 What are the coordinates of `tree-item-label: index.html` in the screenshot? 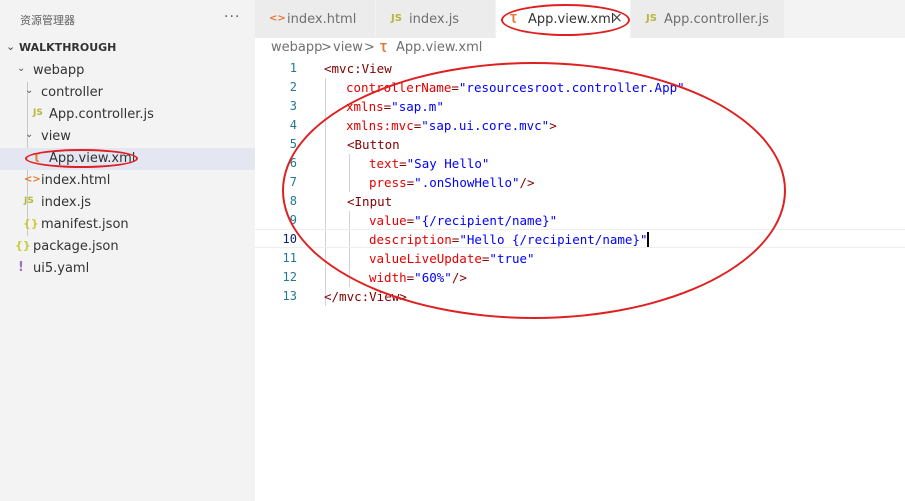 It's located at (76, 180).